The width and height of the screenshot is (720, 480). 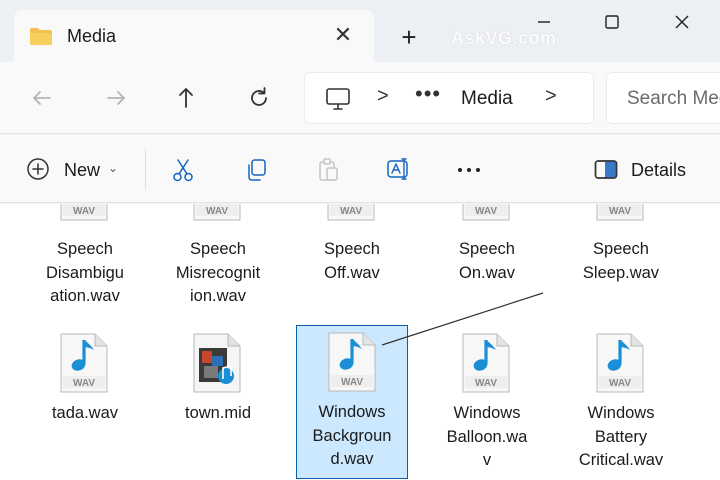 I want to click on file-name-label: Speech Misrecognit ion.wav, so click(x=218, y=273).